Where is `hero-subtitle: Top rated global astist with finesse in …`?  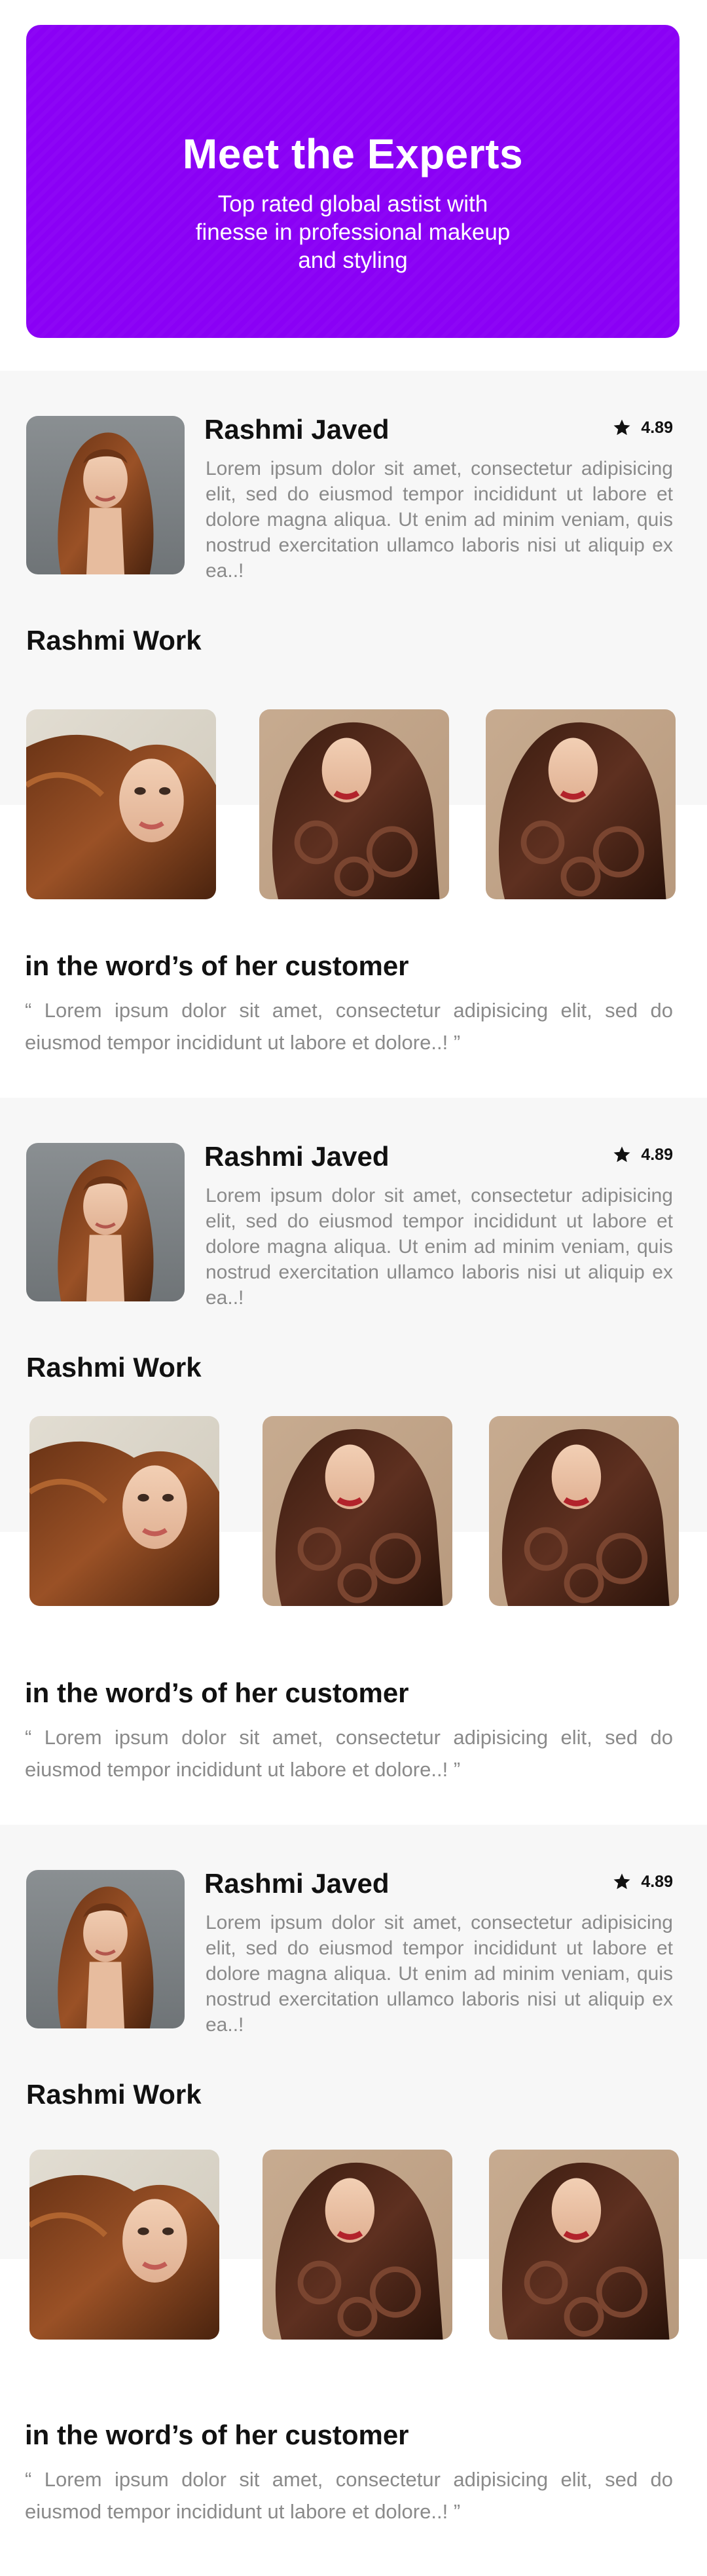
hero-subtitle: Top rated global astist with finesse in … is located at coordinates (353, 232).